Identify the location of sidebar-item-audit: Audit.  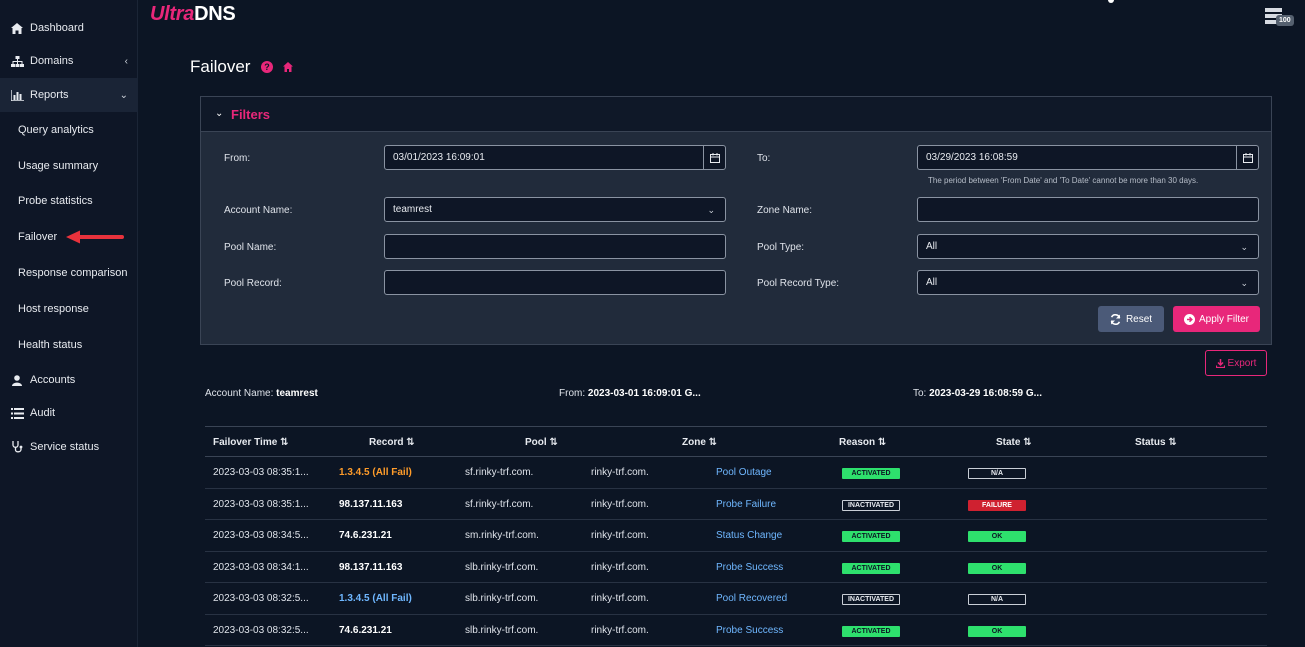
(69, 413).